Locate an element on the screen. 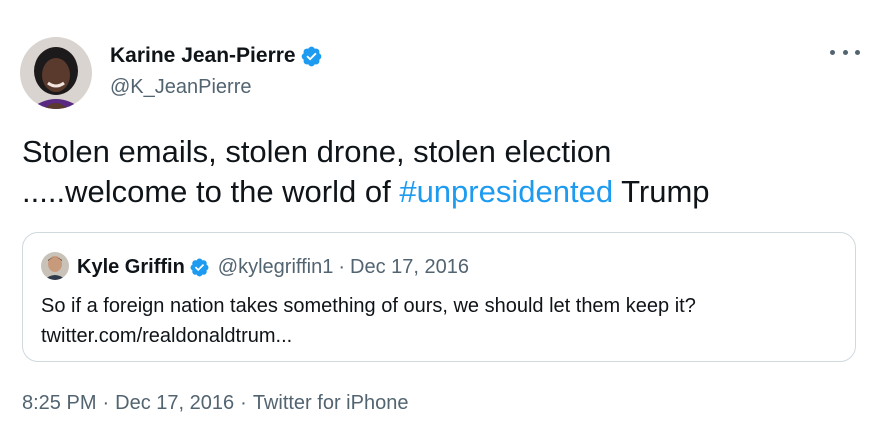 Image resolution: width=878 pixels, height=437 pixels. author-name-row: Karine Jean-Pierre is located at coordinates (216, 56).